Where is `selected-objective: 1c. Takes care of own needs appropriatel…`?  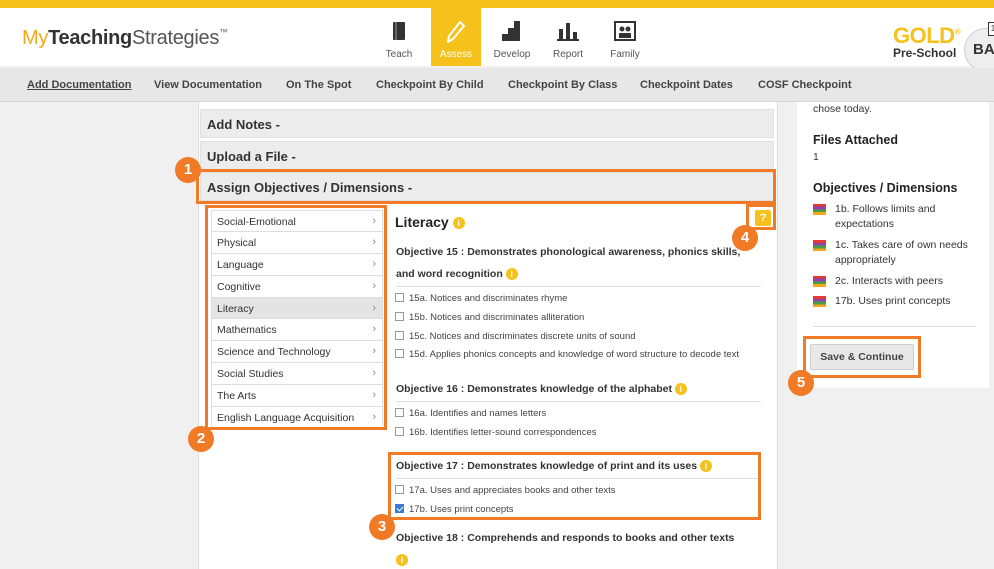
selected-objective: 1c. Takes care of own needs appropriatel… is located at coordinates (893, 253).